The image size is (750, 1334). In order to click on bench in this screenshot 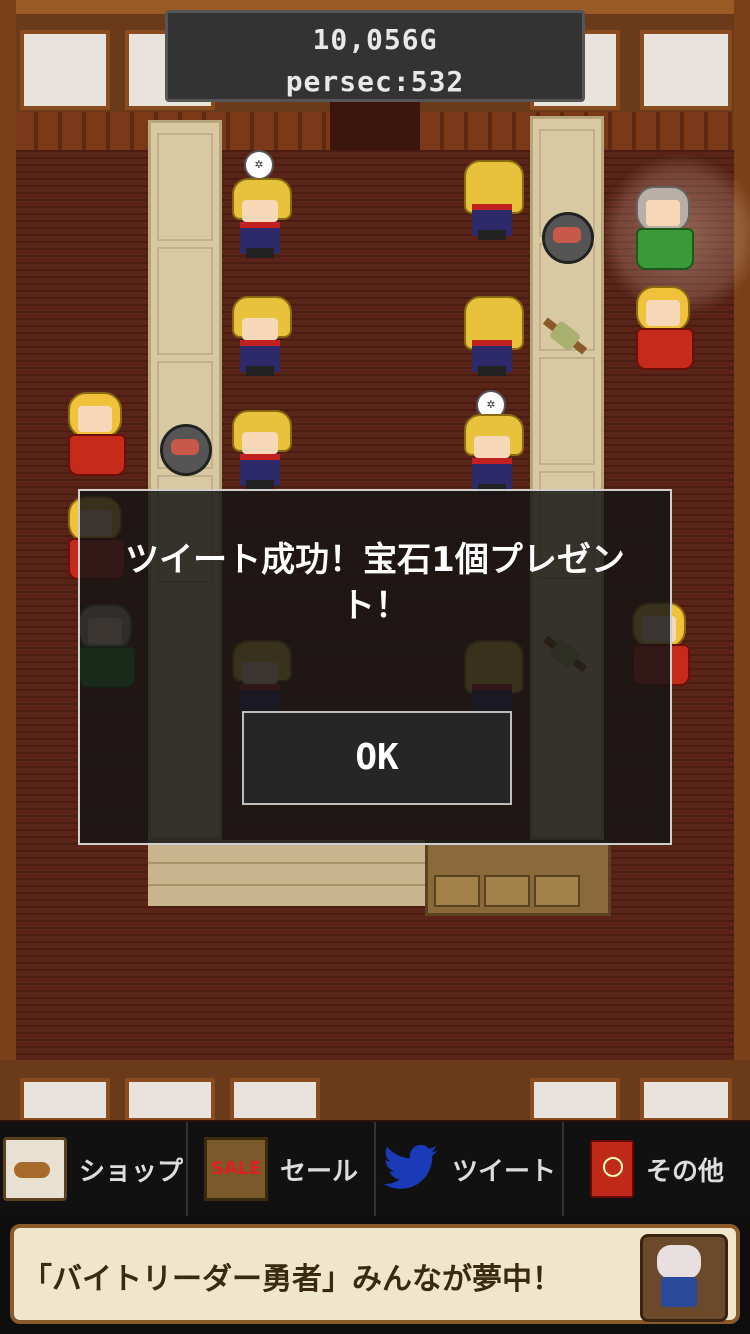, I will do `click(288, 873)`.